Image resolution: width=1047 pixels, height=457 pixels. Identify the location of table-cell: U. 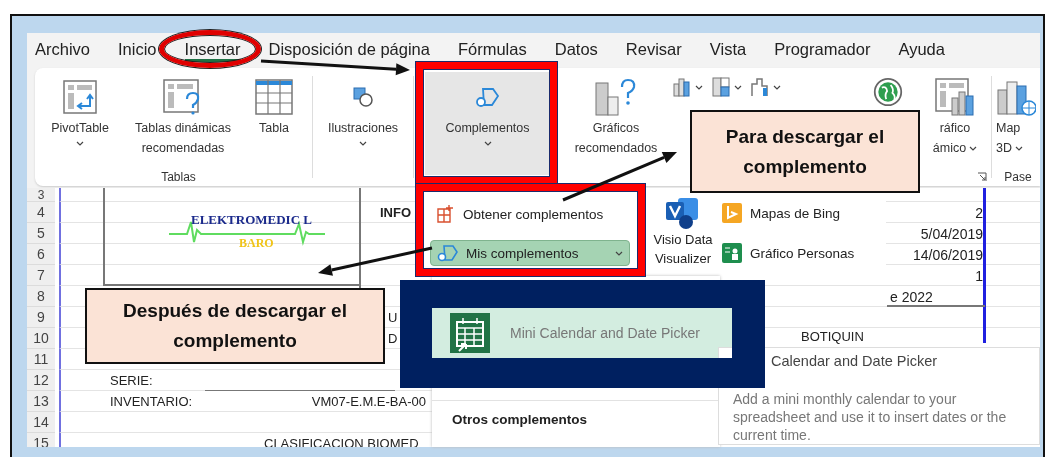
(393, 317).